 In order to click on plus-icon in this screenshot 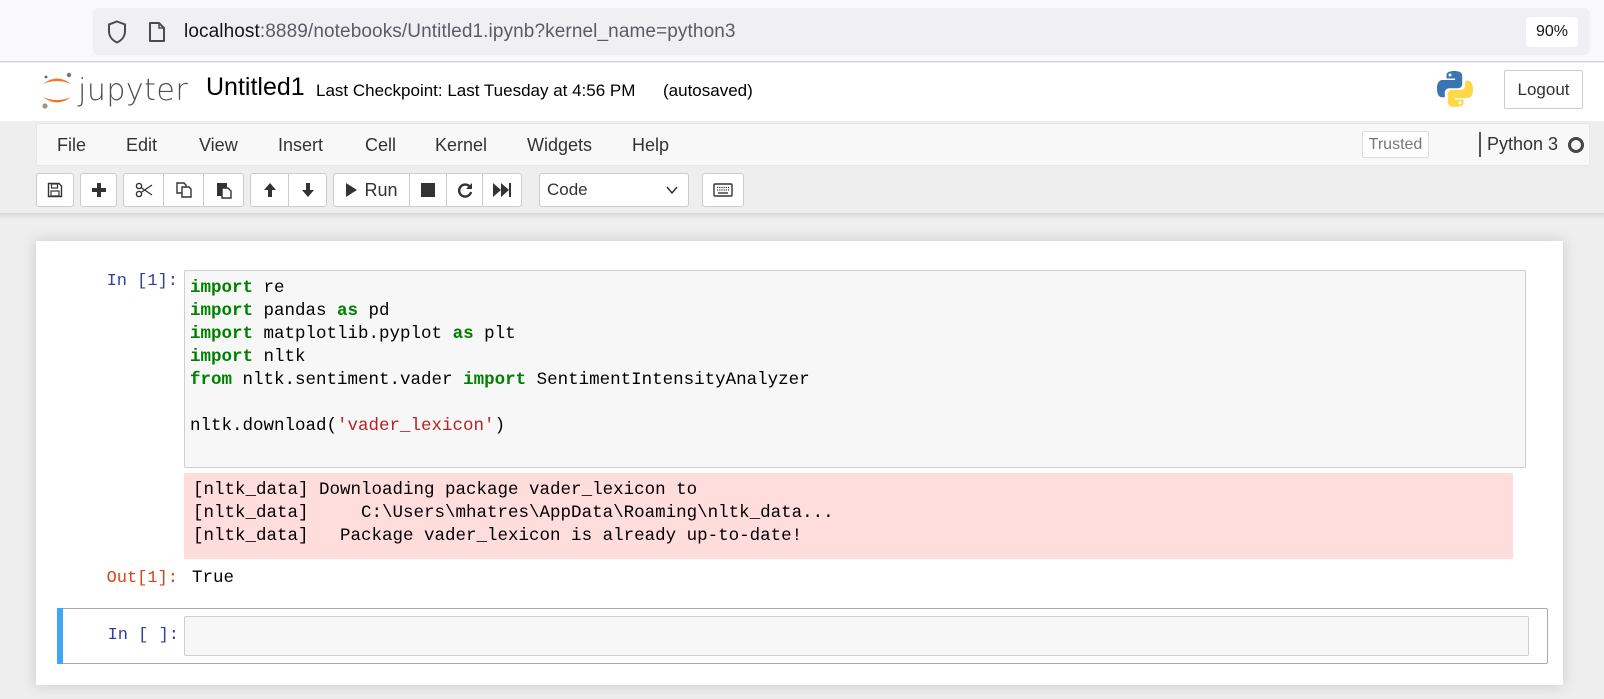, I will do `click(98, 190)`.